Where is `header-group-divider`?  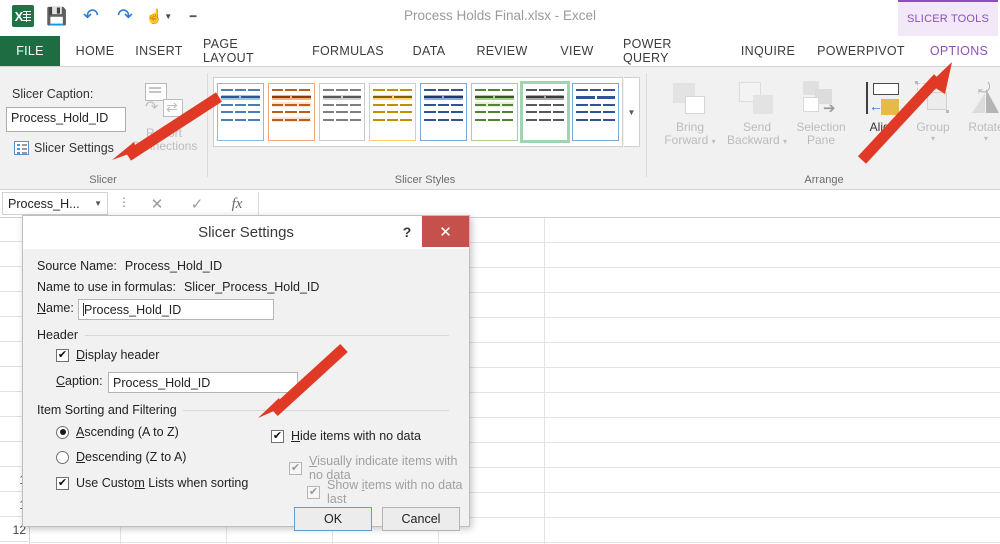
header-group-divider is located at coordinates (267, 335).